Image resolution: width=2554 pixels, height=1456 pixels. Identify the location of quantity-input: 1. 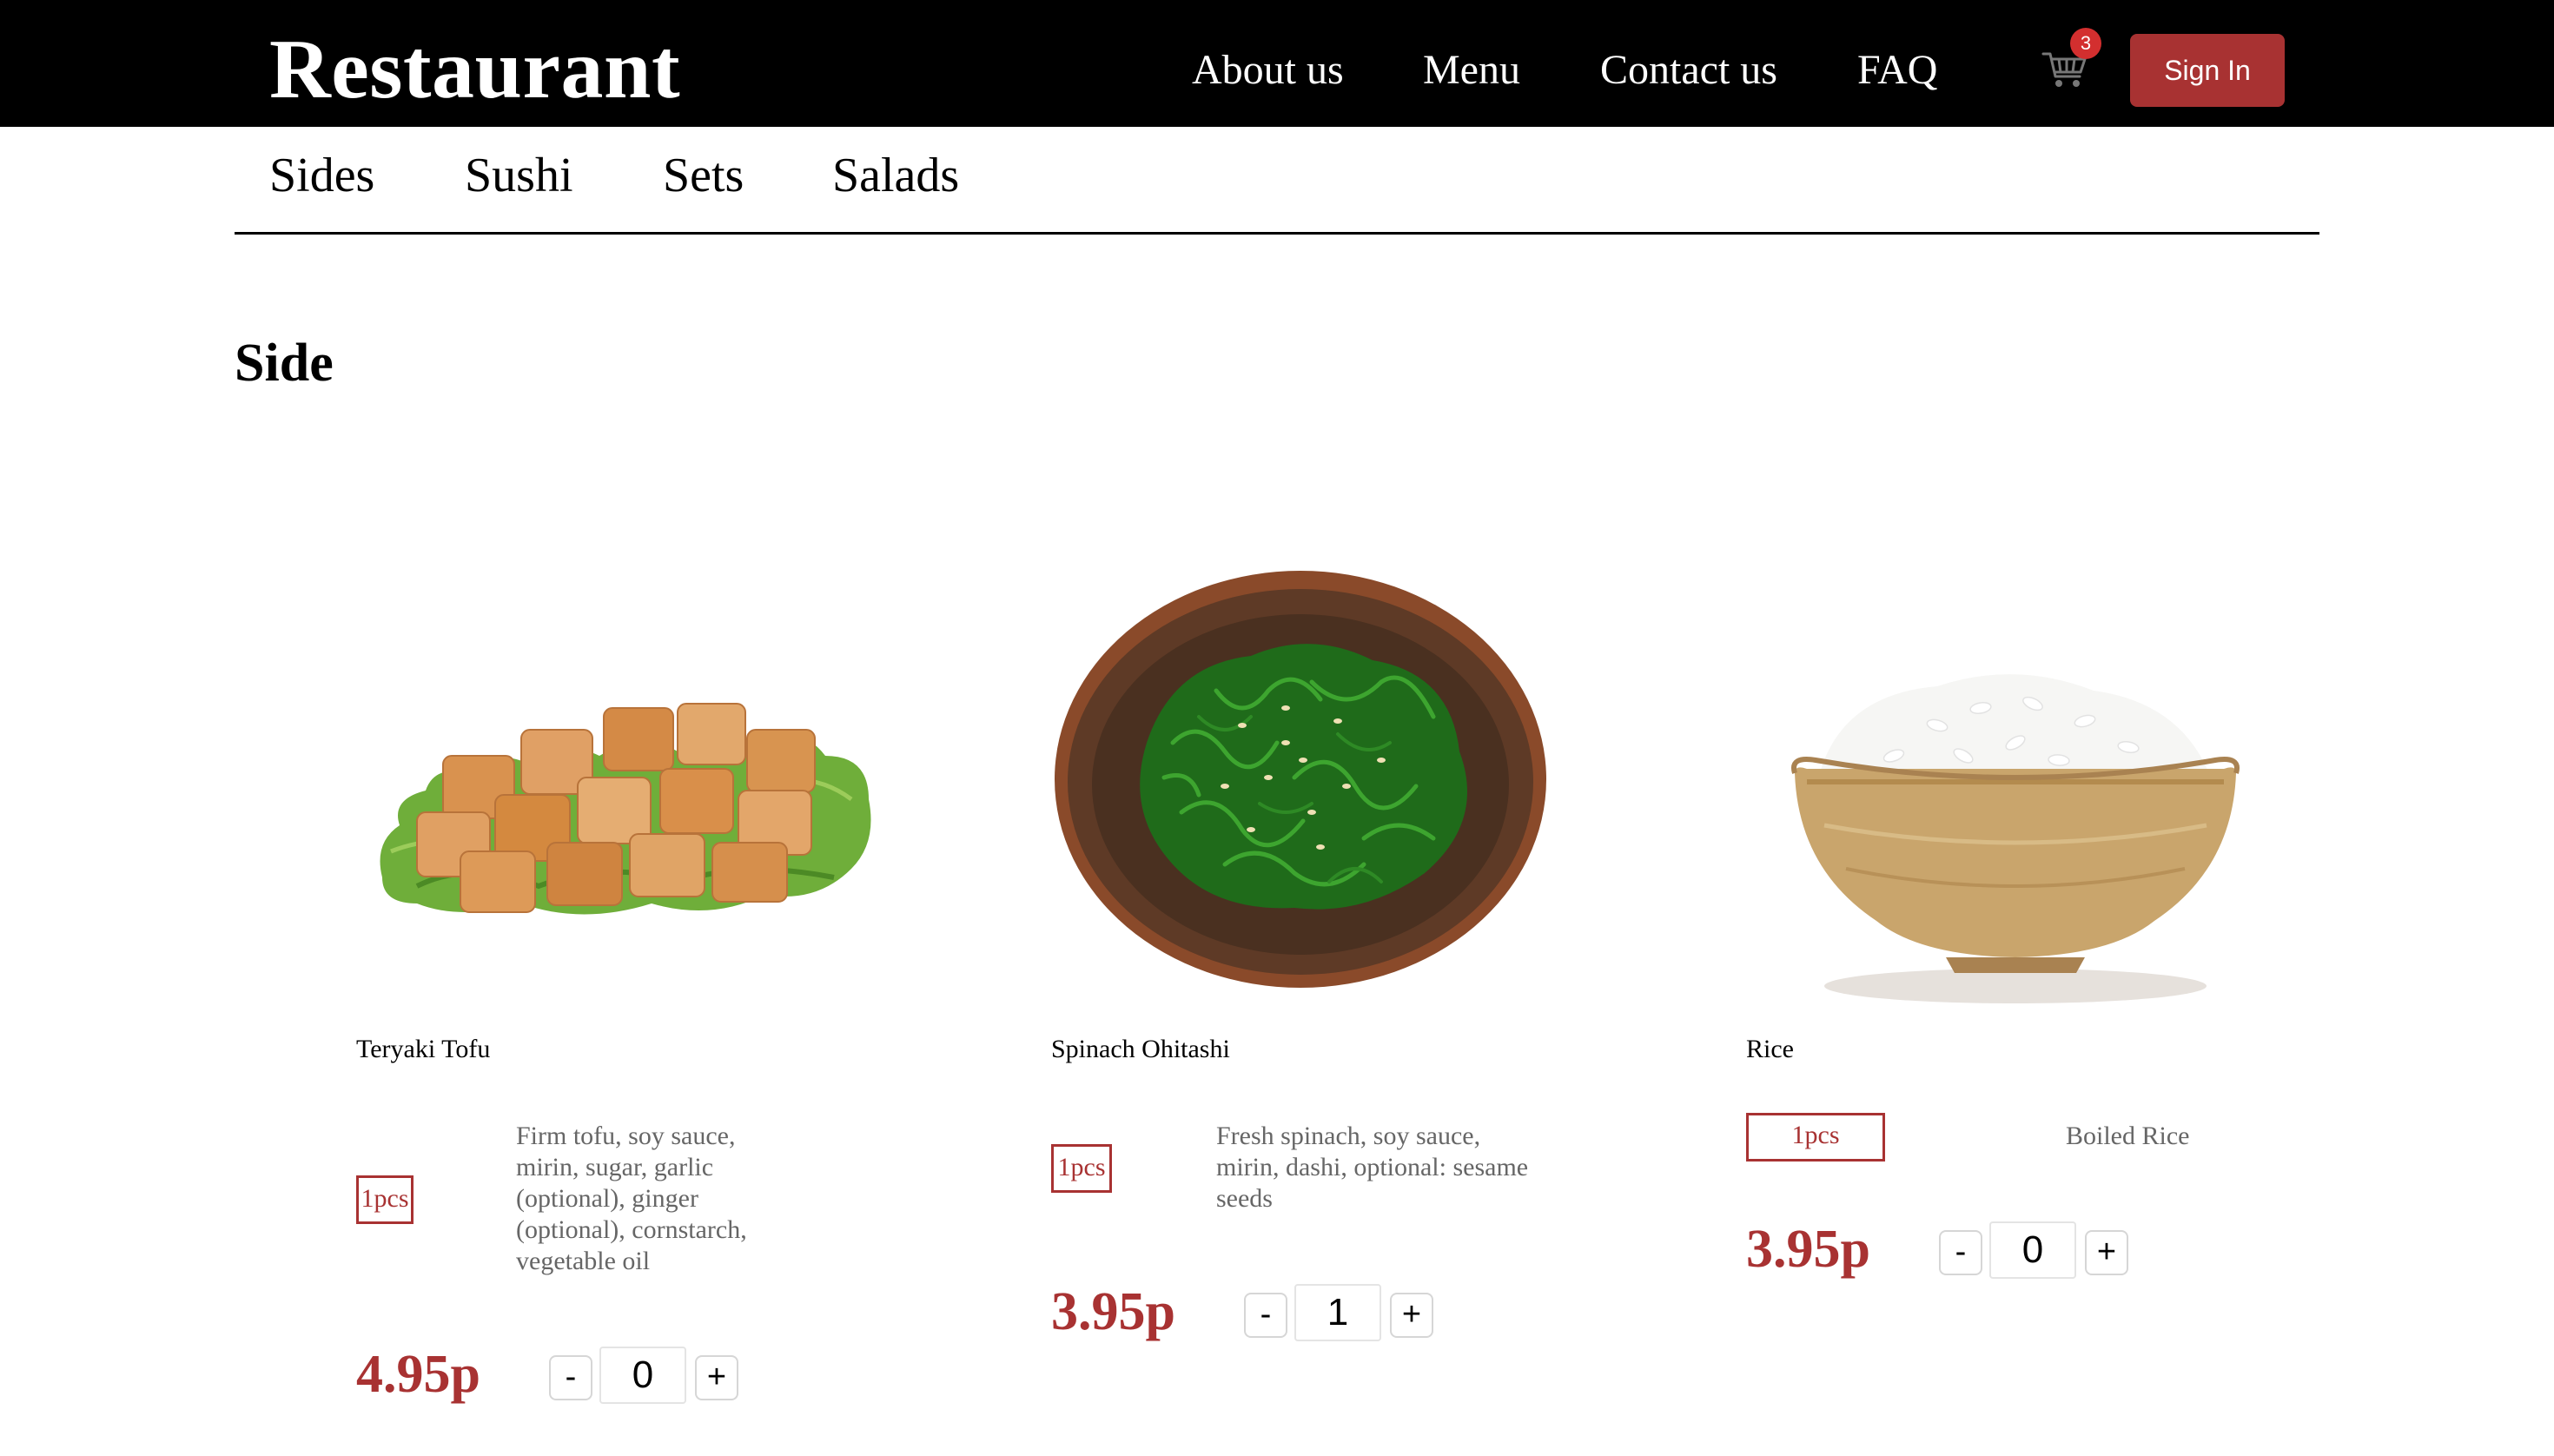
(1337, 1312).